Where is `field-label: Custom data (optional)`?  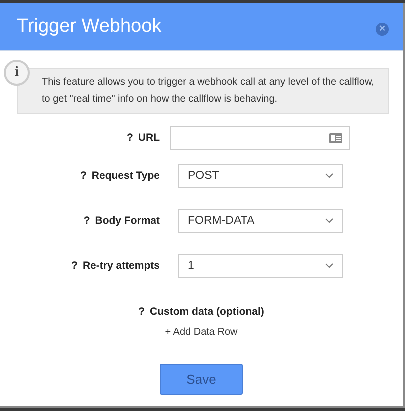 field-label: Custom data (optional) is located at coordinates (207, 312).